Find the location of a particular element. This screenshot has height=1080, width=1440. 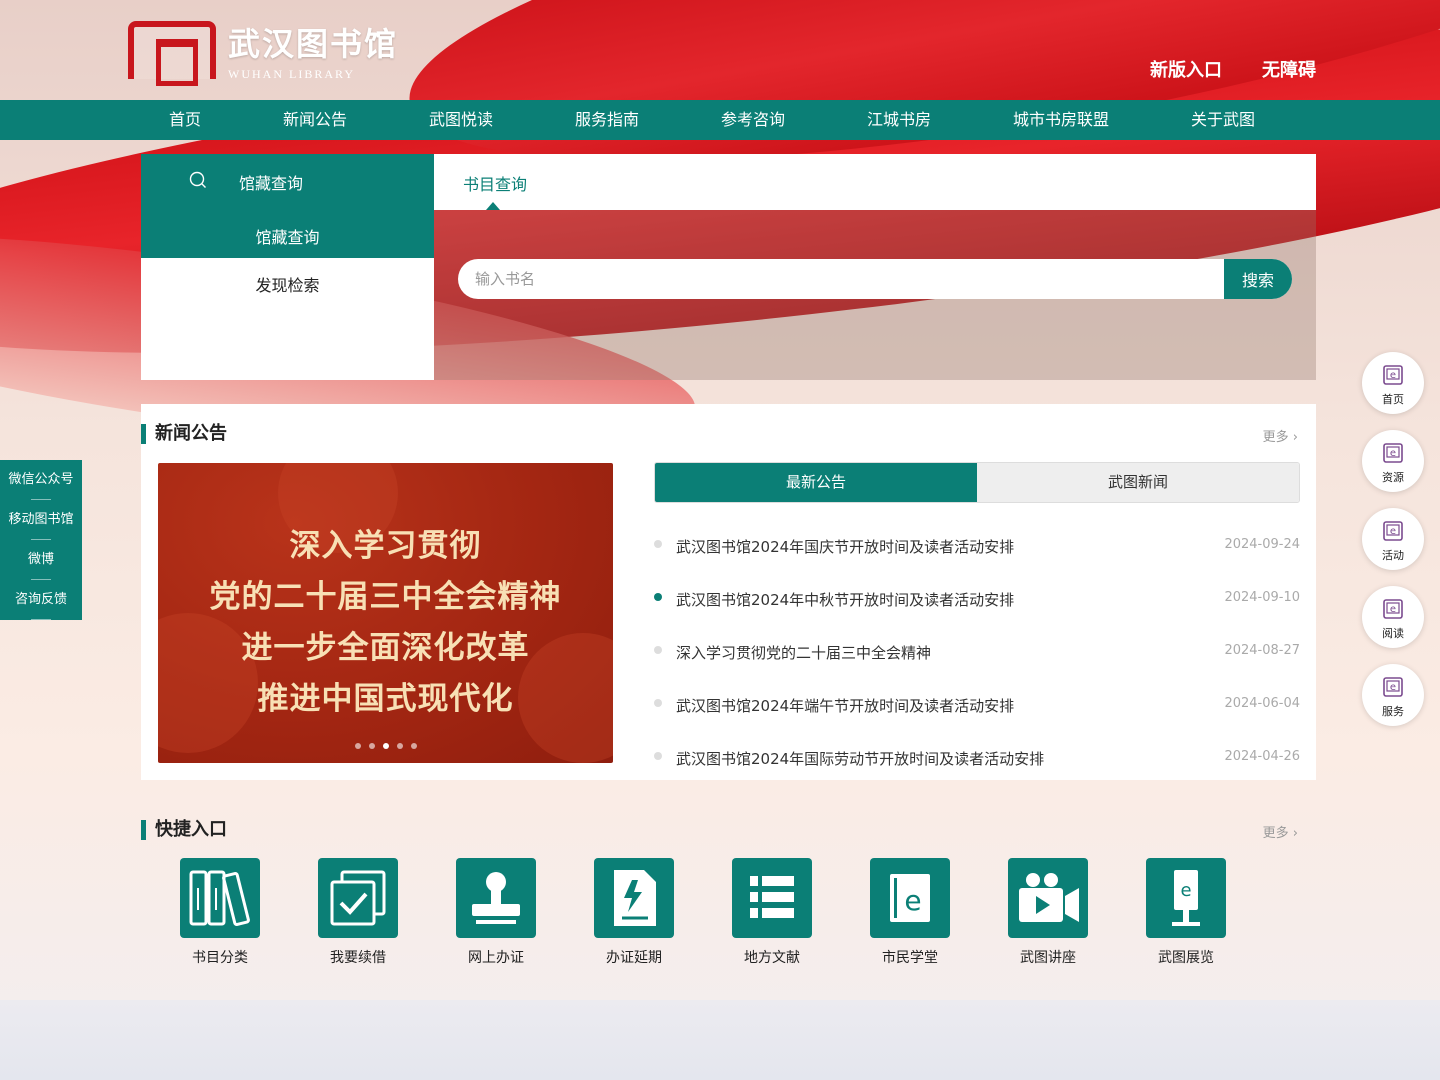

stamp-icon is located at coordinates (496, 898).